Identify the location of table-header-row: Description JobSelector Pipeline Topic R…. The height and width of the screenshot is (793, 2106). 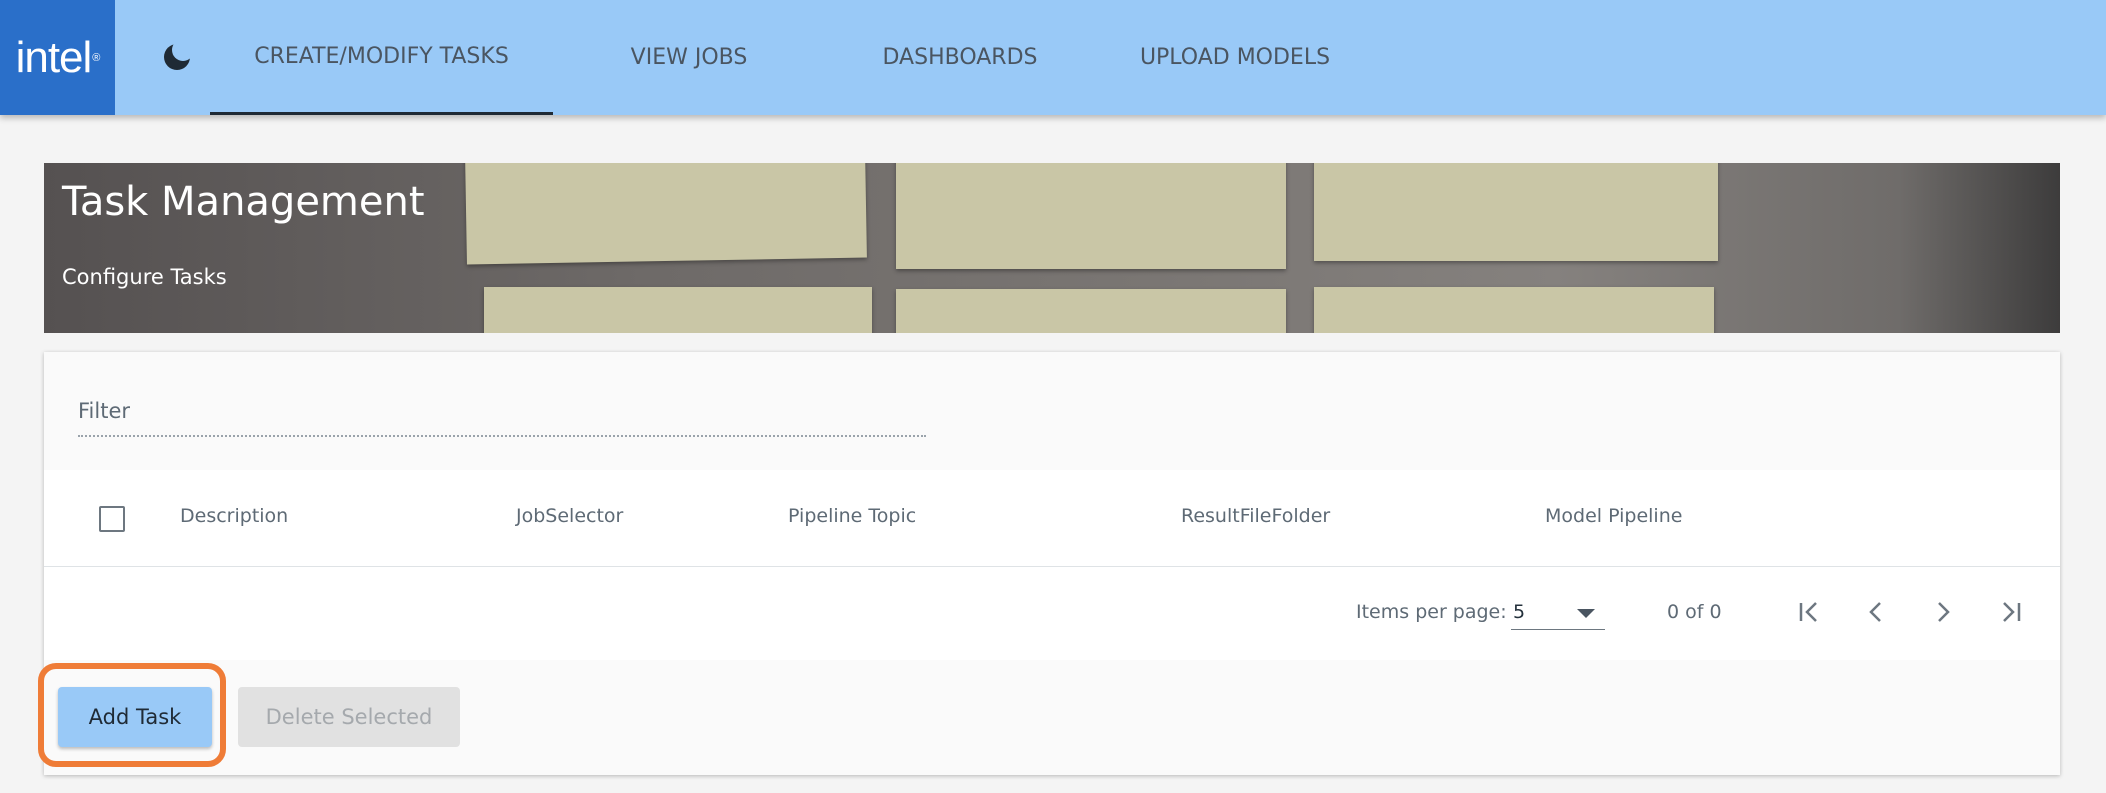
(1052, 518).